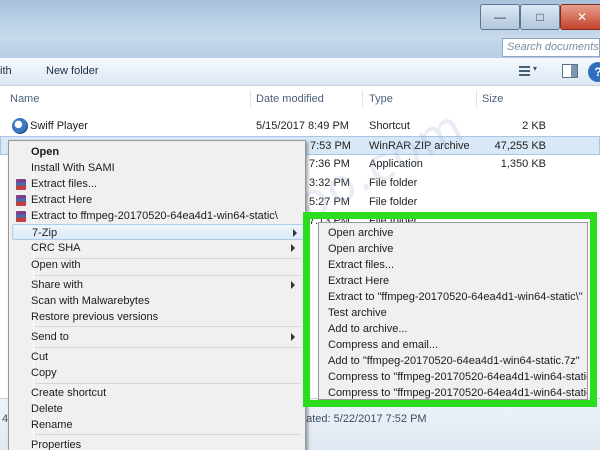 The width and height of the screenshot is (600, 450). Describe the element at coordinates (56, 248) in the screenshot. I see `menu-item-crc-sha-label: CRC SHA` at that location.